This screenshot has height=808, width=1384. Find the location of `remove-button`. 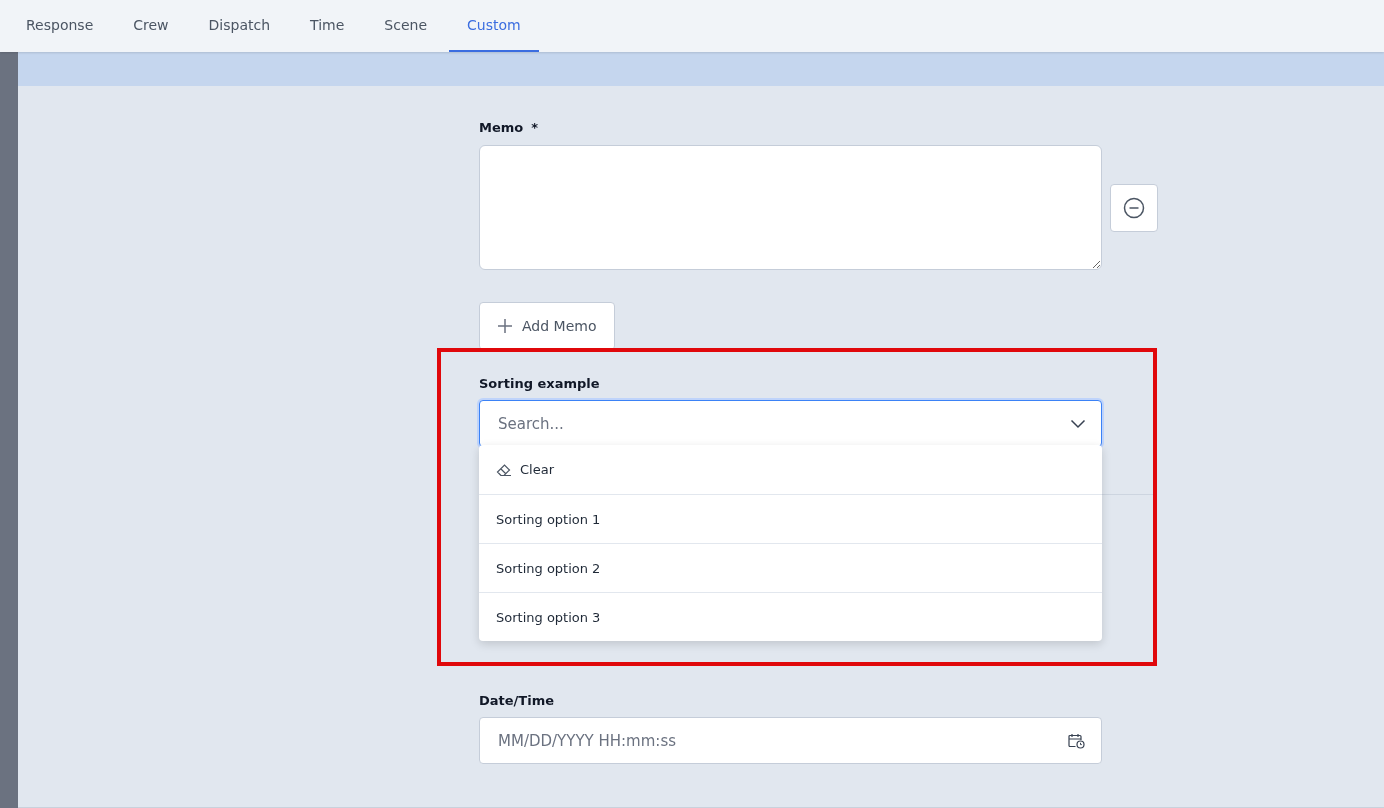

remove-button is located at coordinates (1134, 207).